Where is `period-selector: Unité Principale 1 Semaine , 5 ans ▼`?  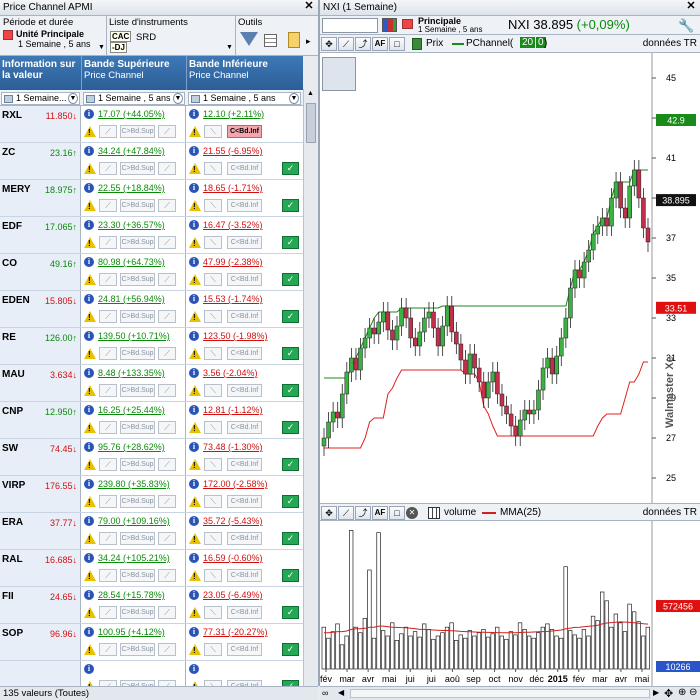
period-selector: Unité Principale 1 Semaine , 5 ans ▼ is located at coordinates (53, 41).